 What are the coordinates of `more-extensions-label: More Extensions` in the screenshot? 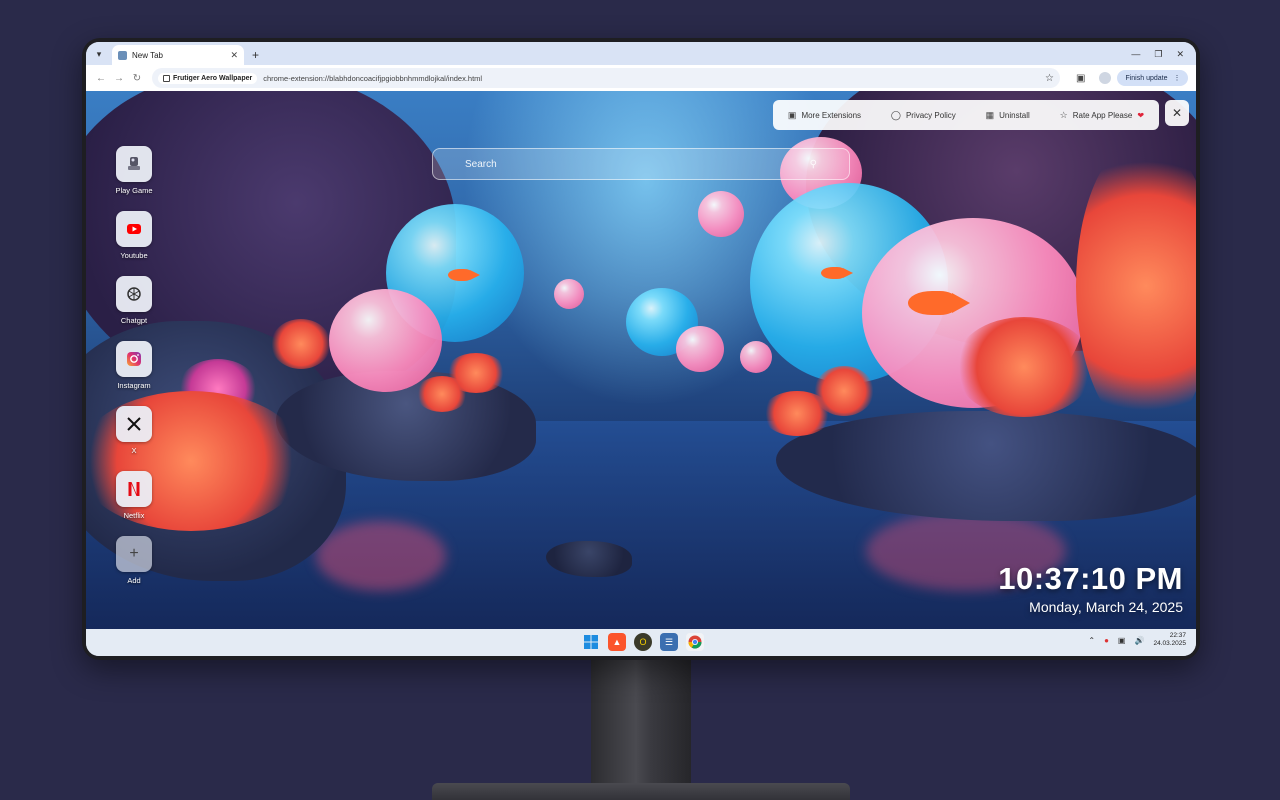 It's located at (831, 115).